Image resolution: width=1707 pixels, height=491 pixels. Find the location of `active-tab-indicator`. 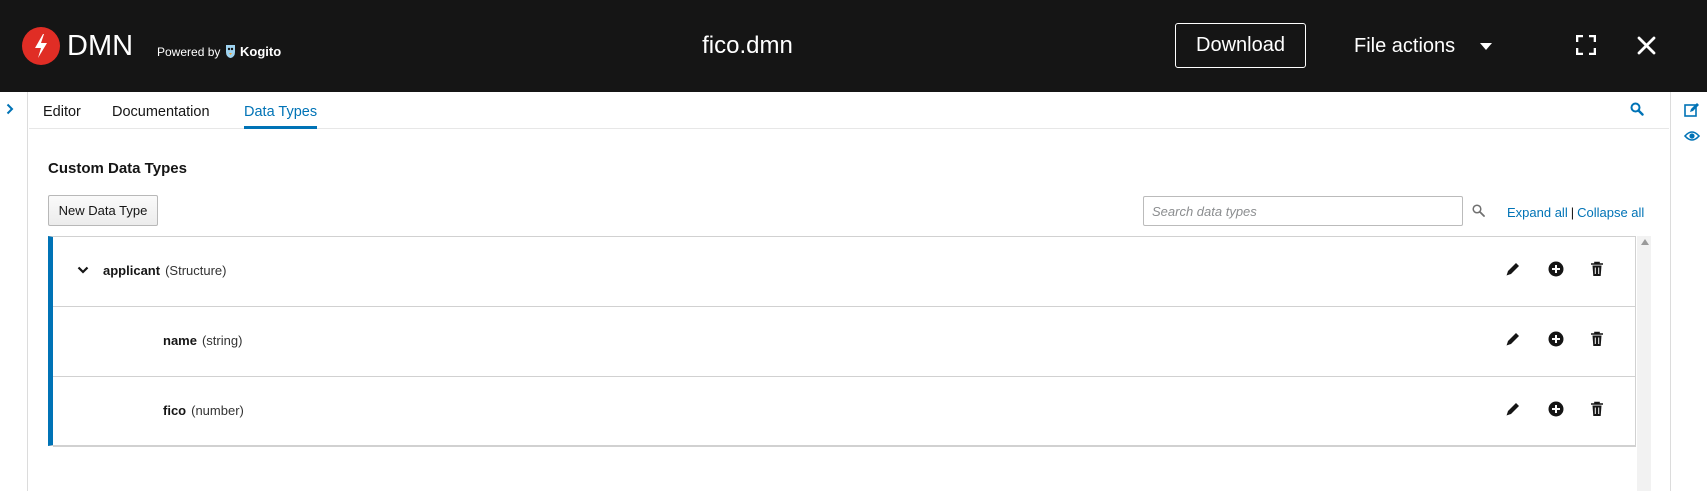

active-tab-indicator is located at coordinates (280, 127).